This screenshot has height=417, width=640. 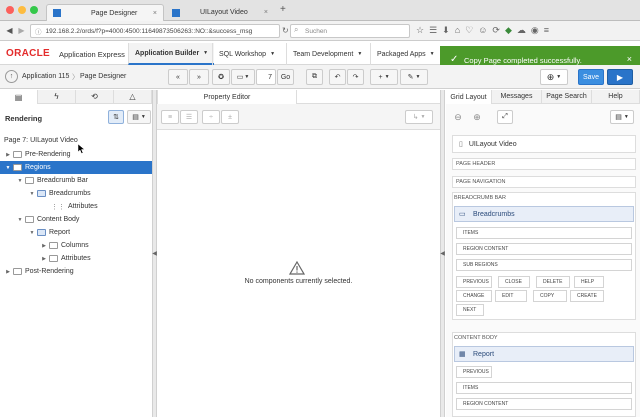 I want to click on nav-tab-packaged-apps: Packaged Apps ▼, so click(x=405, y=54).